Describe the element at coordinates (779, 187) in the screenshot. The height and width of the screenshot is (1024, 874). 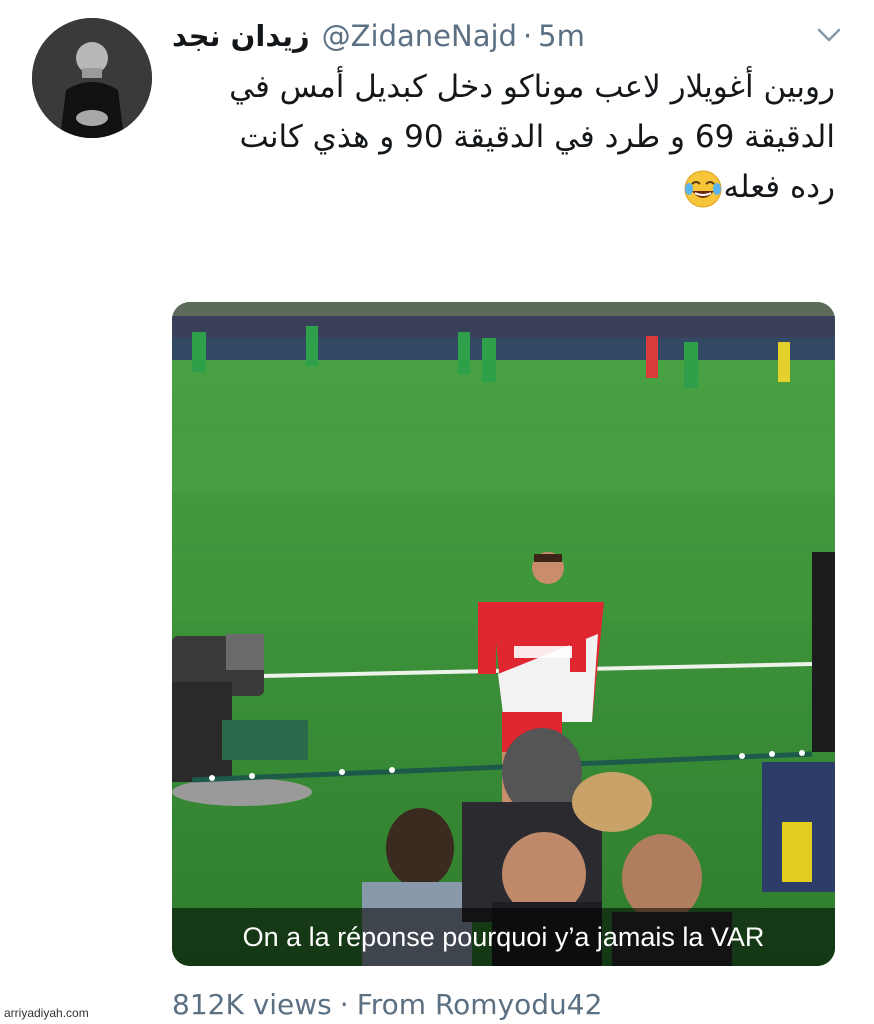
I see `tweet-line: رده فعله` at that location.